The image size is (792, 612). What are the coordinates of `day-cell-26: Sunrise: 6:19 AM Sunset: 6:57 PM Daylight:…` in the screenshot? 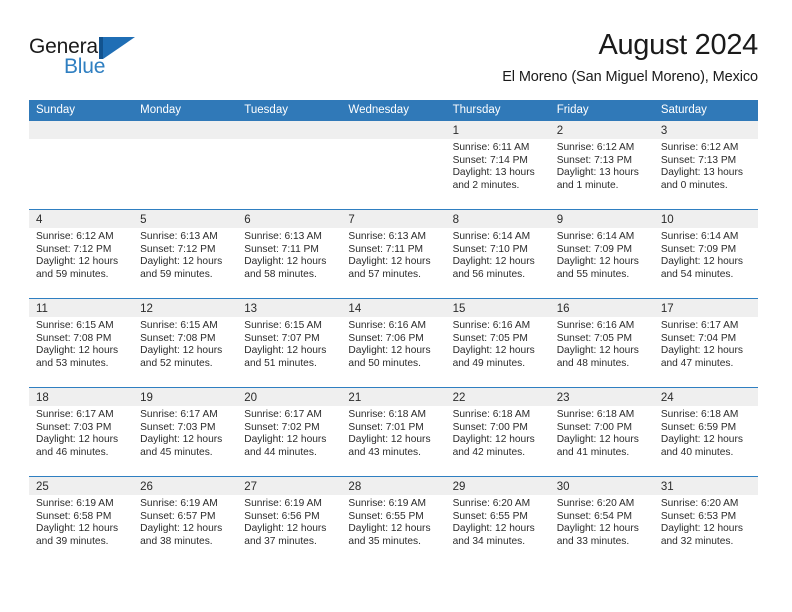 It's located at (185, 530).